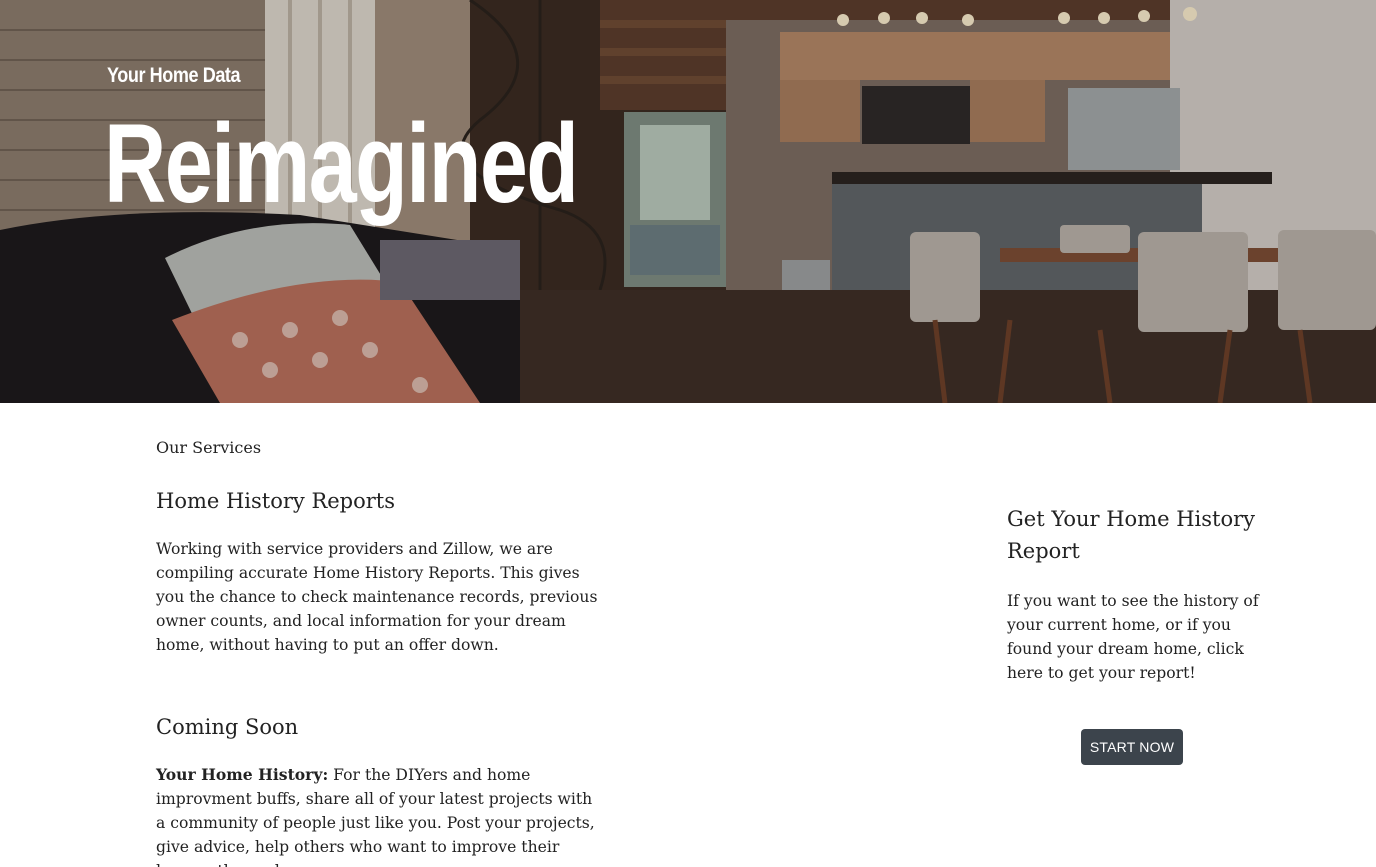 The height and width of the screenshot is (867, 1376). I want to click on coming-soon-lead: Your Home History:, so click(242, 774).